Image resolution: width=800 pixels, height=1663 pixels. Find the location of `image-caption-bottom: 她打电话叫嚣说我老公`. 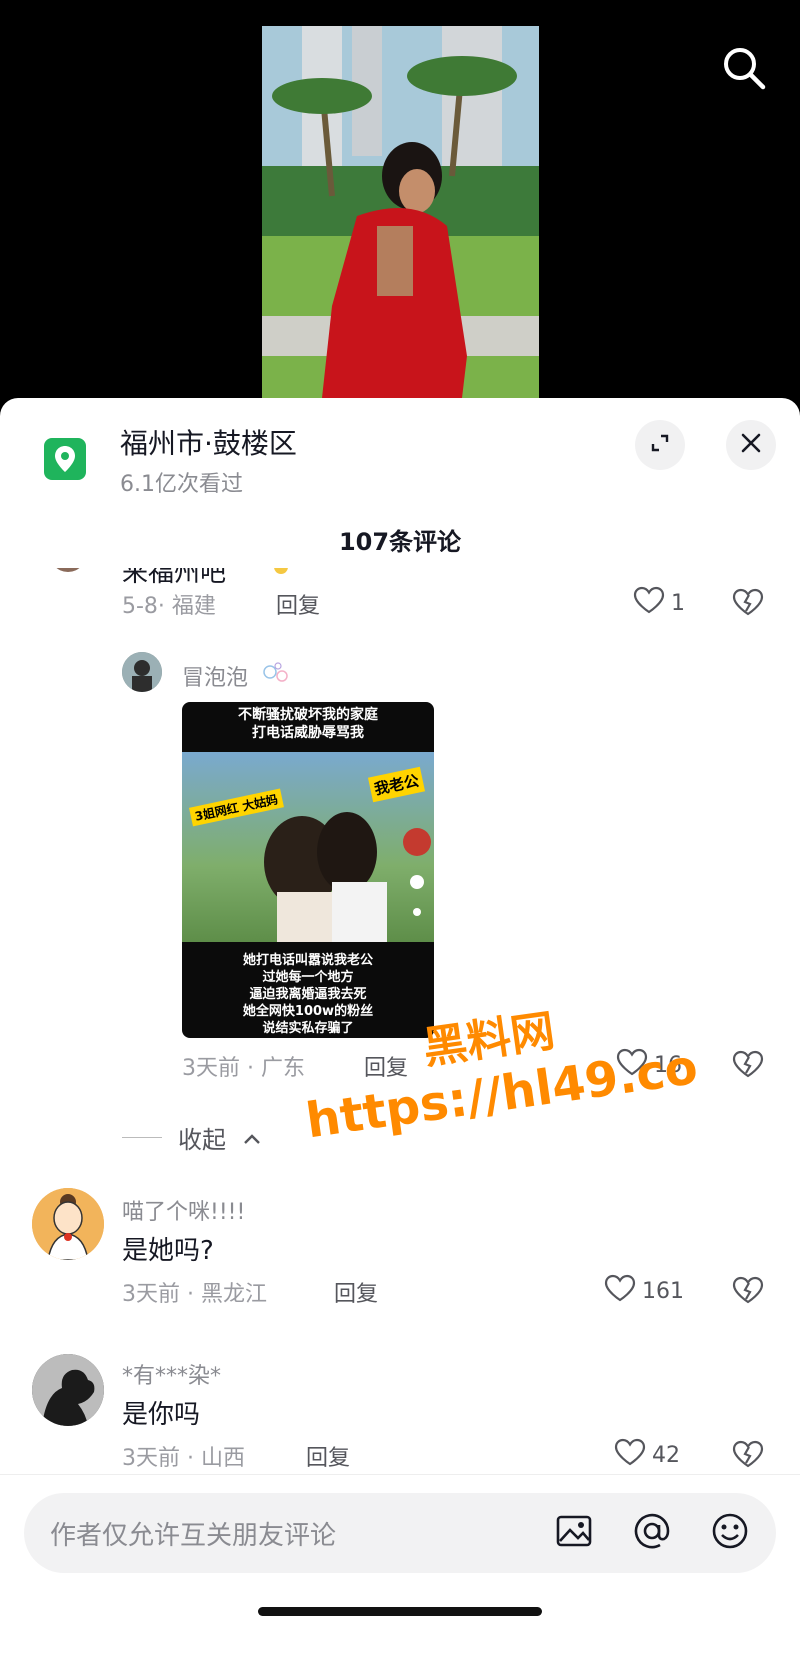

image-caption-bottom: 她打电话叫嚣说我老公 is located at coordinates (307, 960).